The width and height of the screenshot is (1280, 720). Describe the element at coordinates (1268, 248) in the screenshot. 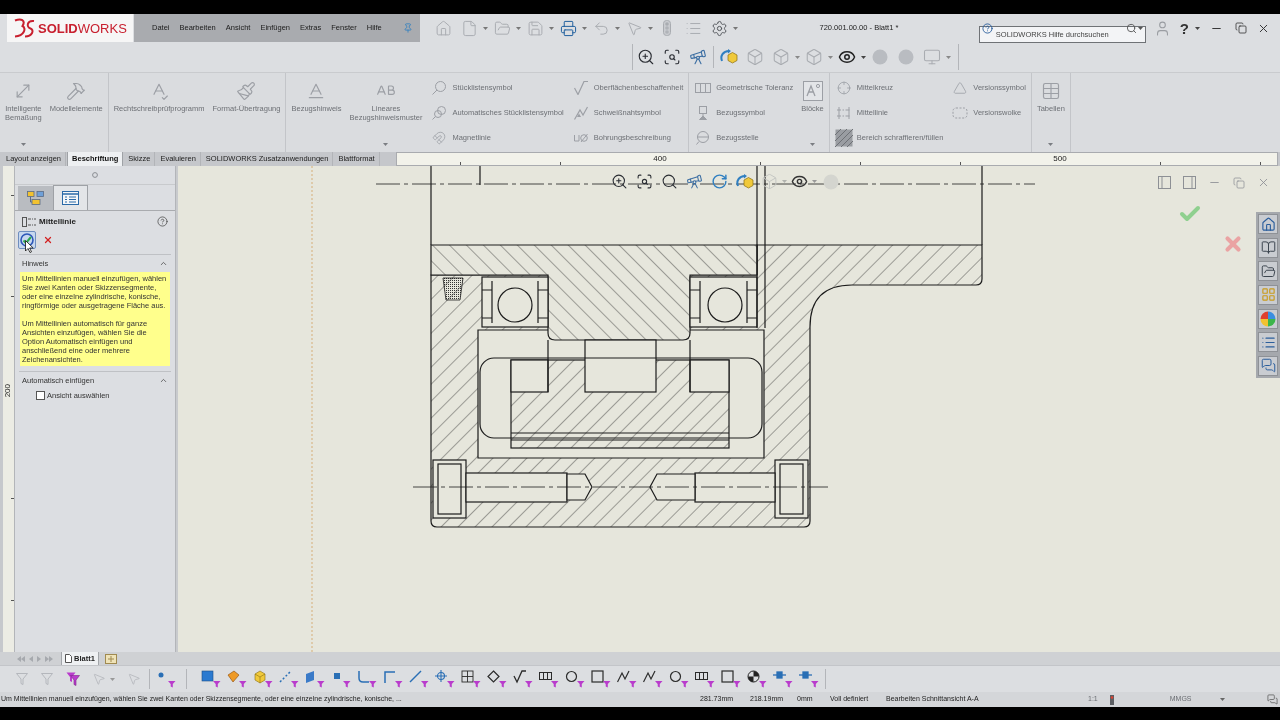

I see `book-icon` at that location.